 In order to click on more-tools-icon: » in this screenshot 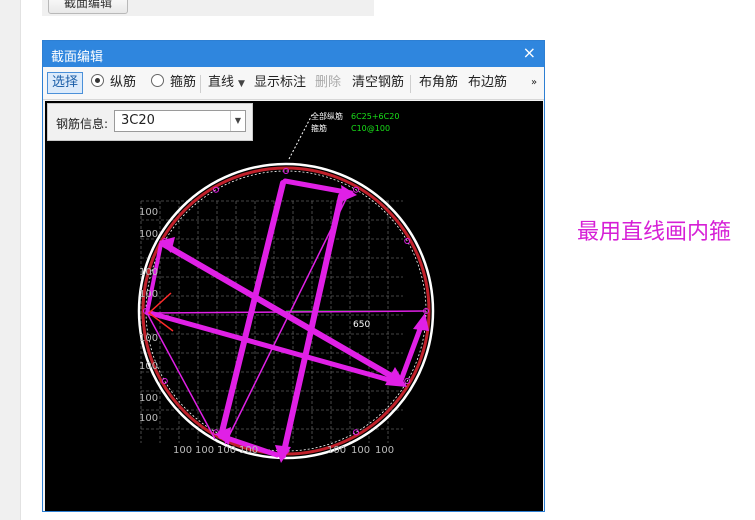, I will do `click(534, 83)`.